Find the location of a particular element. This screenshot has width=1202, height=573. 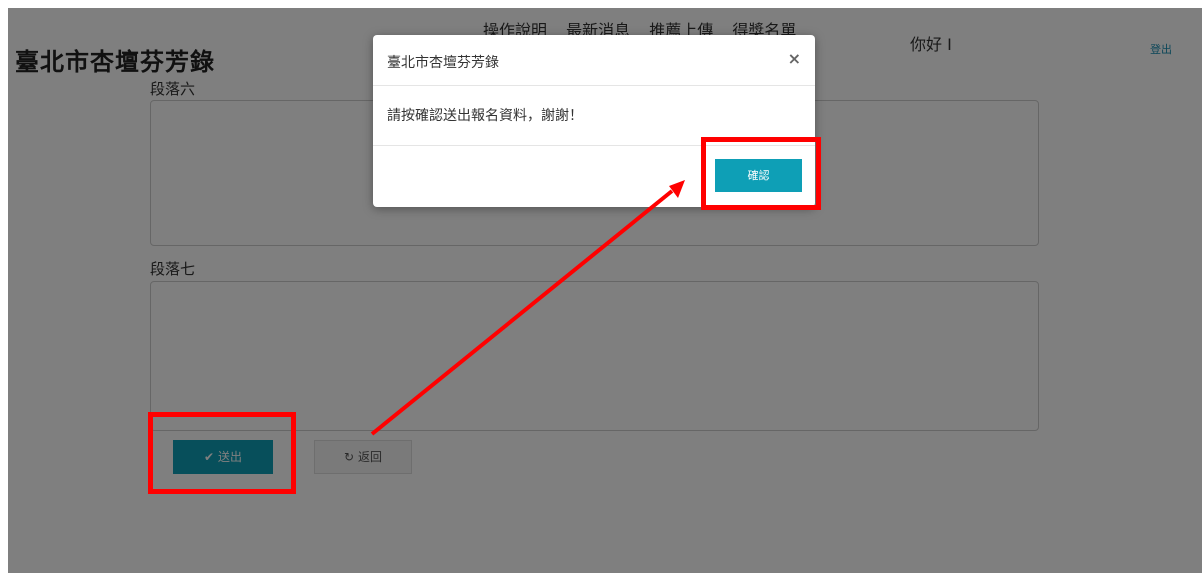

pointer-arrow is located at coordinates (527, 308).